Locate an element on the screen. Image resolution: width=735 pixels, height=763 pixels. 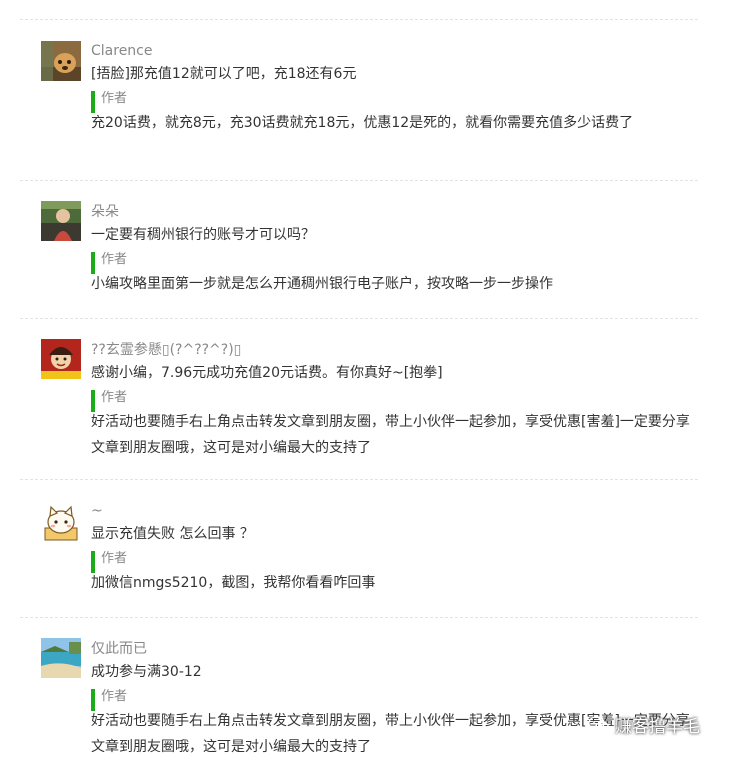
watermark: 赚客撸羊毛 is located at coordinates (644, 724).